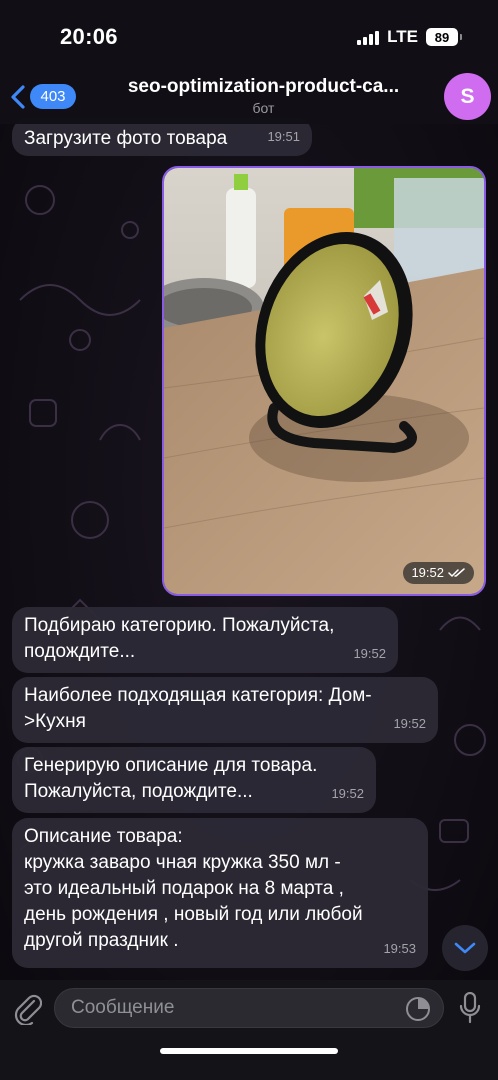  Describe the element at coordinates (444, 37) in the screenshot. I see `battery-icon: 89` at that location.